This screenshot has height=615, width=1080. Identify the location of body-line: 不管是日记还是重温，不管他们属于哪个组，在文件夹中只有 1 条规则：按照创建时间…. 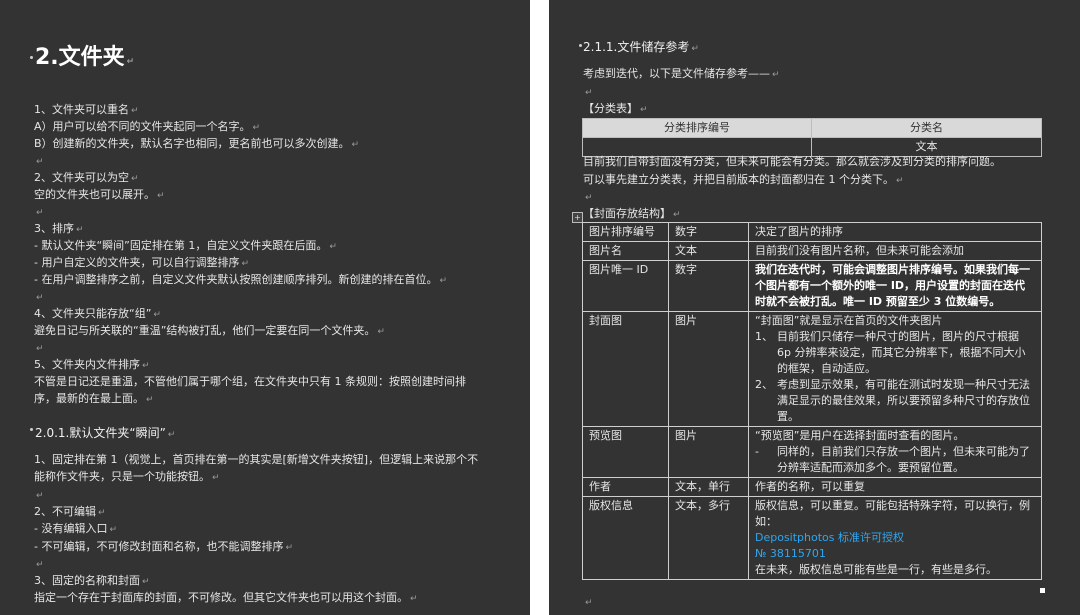
(250, 382).